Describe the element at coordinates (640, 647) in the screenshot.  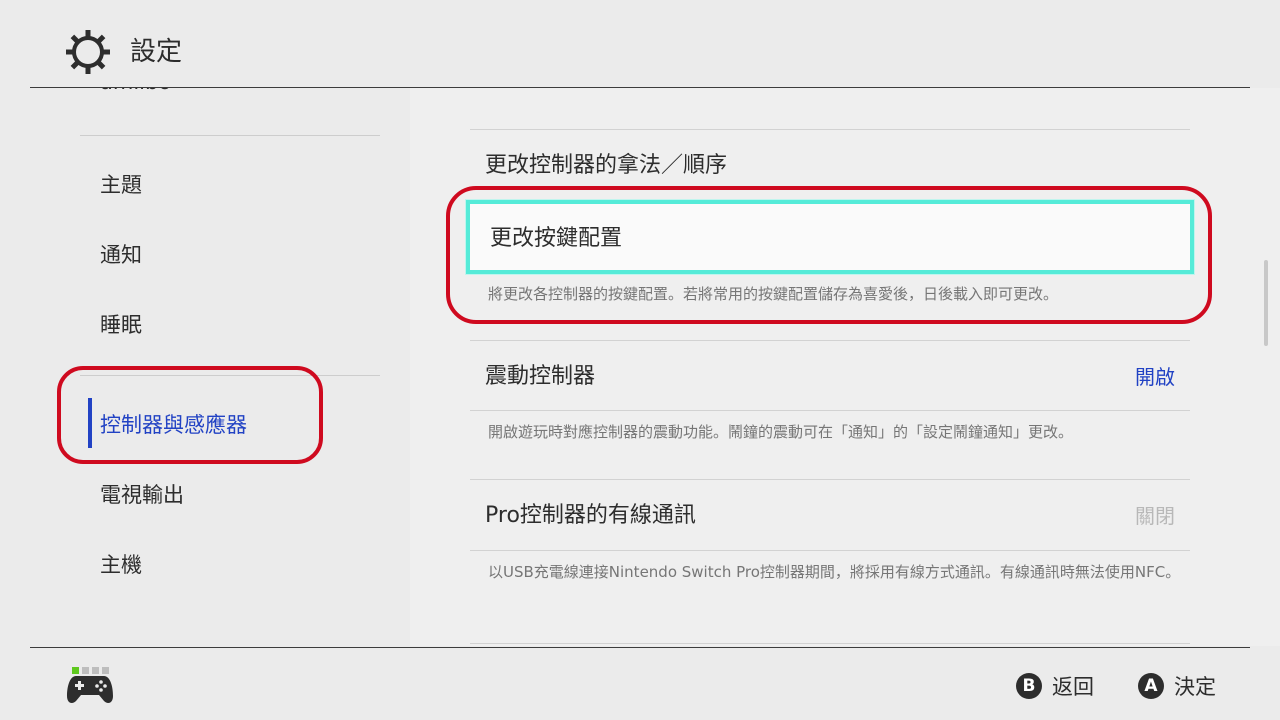
I see `footer-divider` at that location.